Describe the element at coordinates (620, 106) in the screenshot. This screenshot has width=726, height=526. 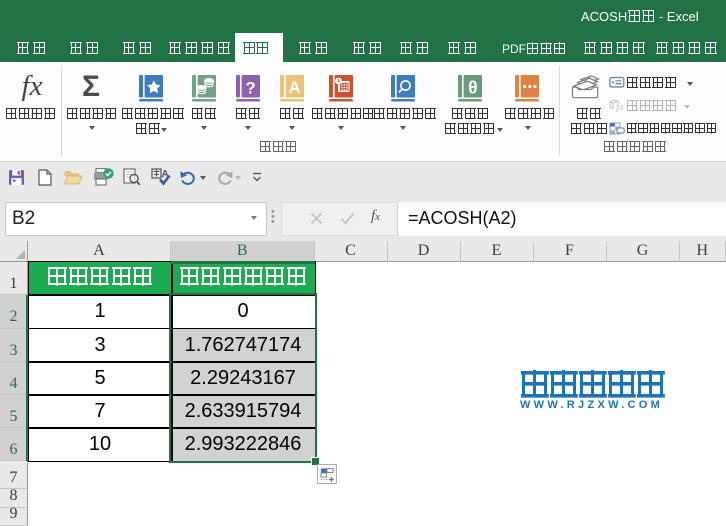
I see `svg-text: fx` at that location.